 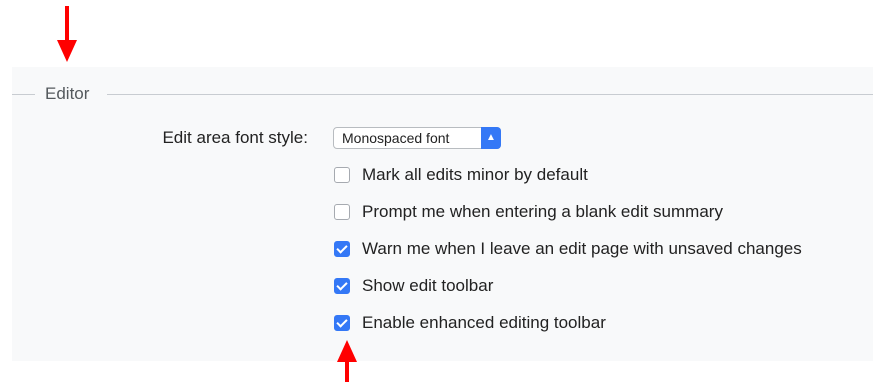 I want to click on font-style-selected-value: Monospaced font, so click(x=396, y=138).